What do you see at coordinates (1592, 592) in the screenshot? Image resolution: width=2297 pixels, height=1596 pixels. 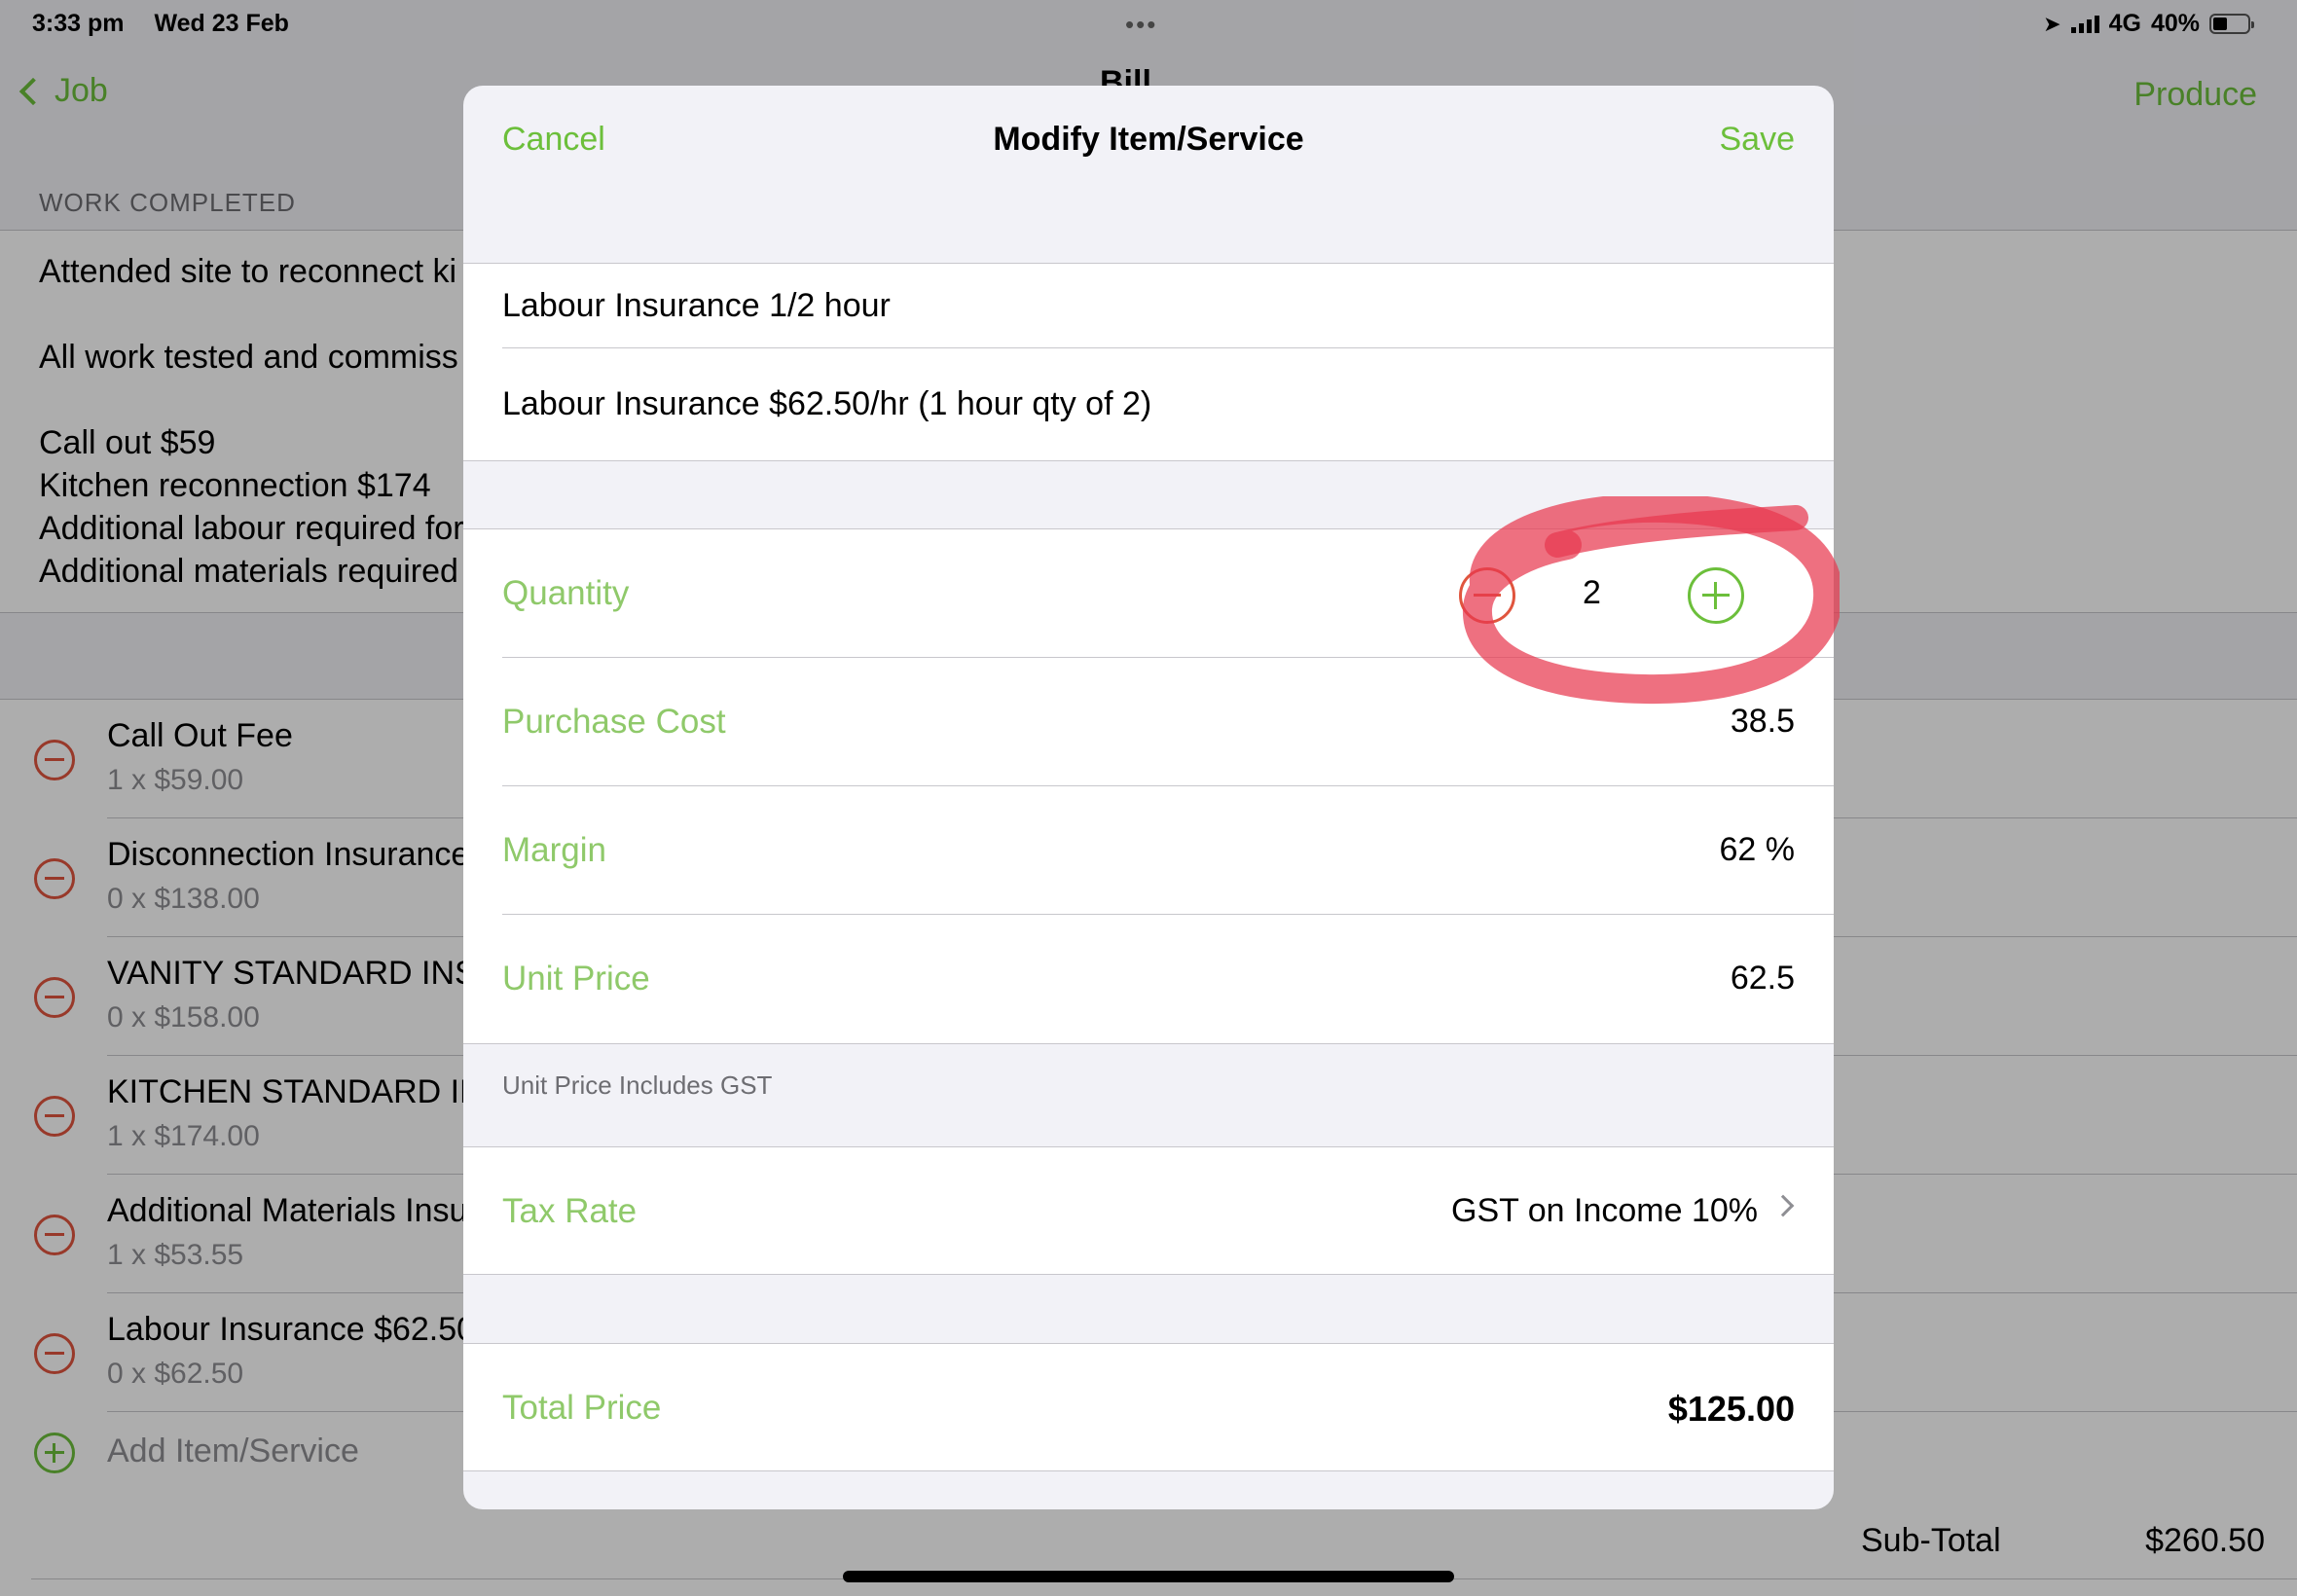 I see `quantity-value: 2` at bounding box center [1592, 592].